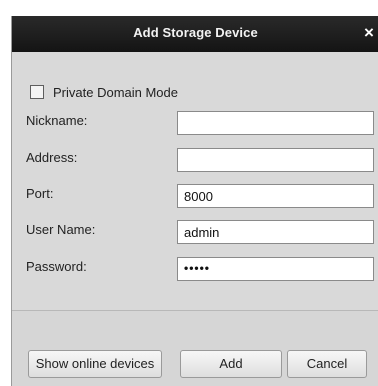  Describe the element at coordinates (57, 120) in the screenshot. I see `nickname-label: Nickname:` at that location.